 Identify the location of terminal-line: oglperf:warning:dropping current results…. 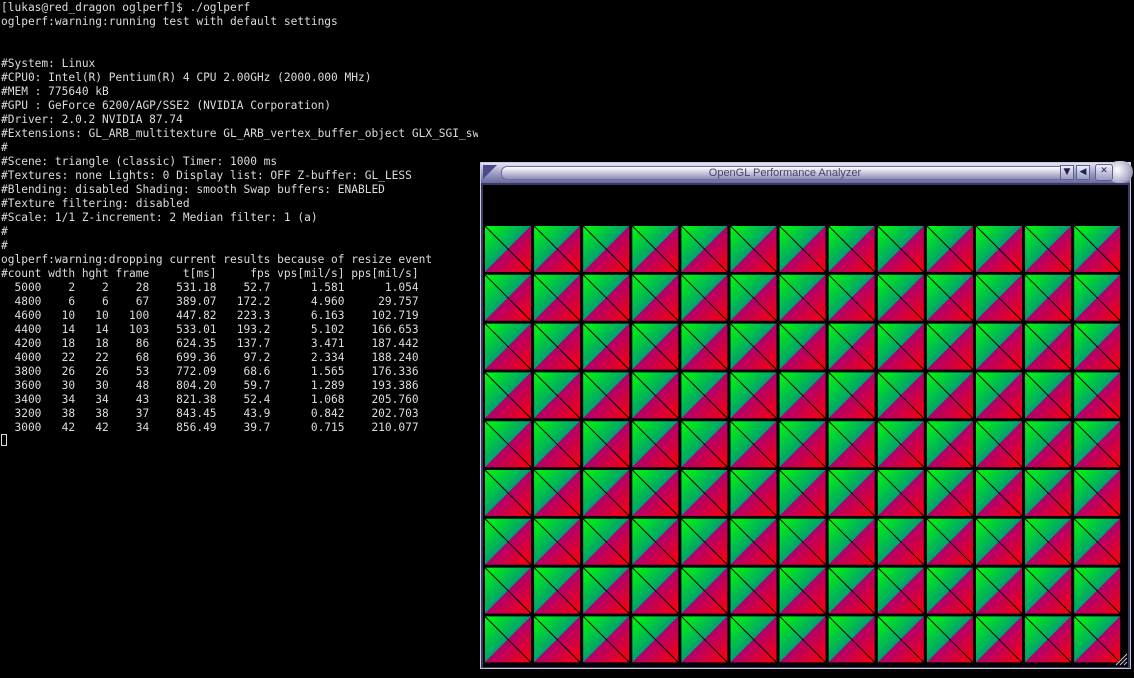
(217, 259).